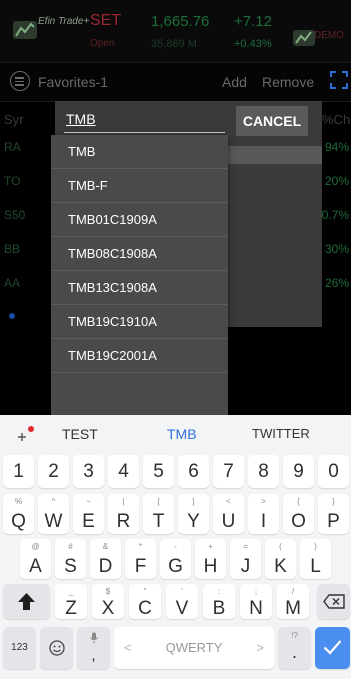  What do you see at coordinates (210, 566) in the screenshot?
I see `key-label: H` at bounding box center [210, 566].